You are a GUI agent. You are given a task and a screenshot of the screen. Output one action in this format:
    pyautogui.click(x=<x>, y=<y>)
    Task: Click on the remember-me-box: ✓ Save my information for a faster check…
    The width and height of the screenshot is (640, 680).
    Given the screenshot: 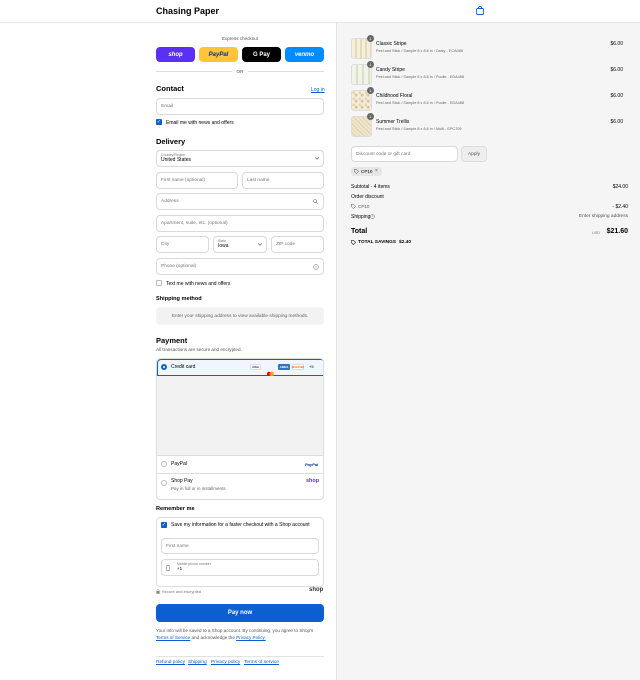 What is the action you would take?
    pyautogui.click(x=240, y=552)
    